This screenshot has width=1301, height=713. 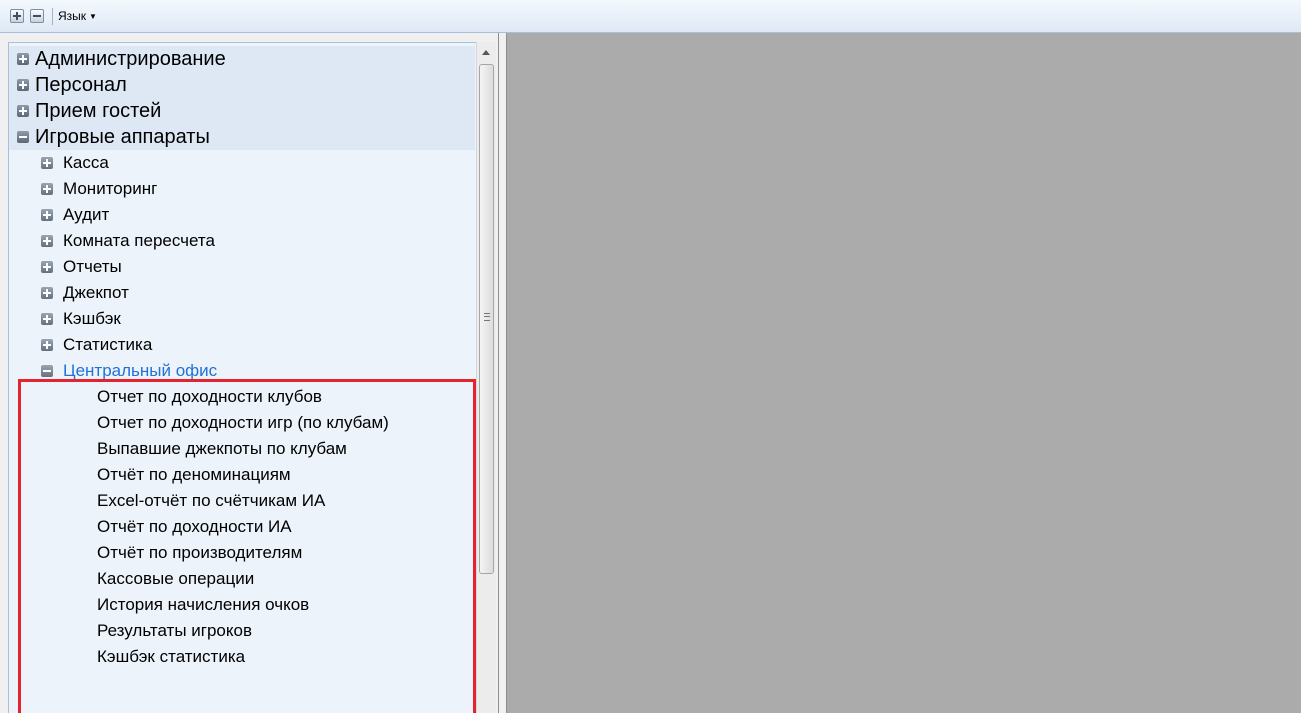 I want to click on tree-leaf-cashback-statistics: Кэшбэк статистика, so click(x=242, y=657).